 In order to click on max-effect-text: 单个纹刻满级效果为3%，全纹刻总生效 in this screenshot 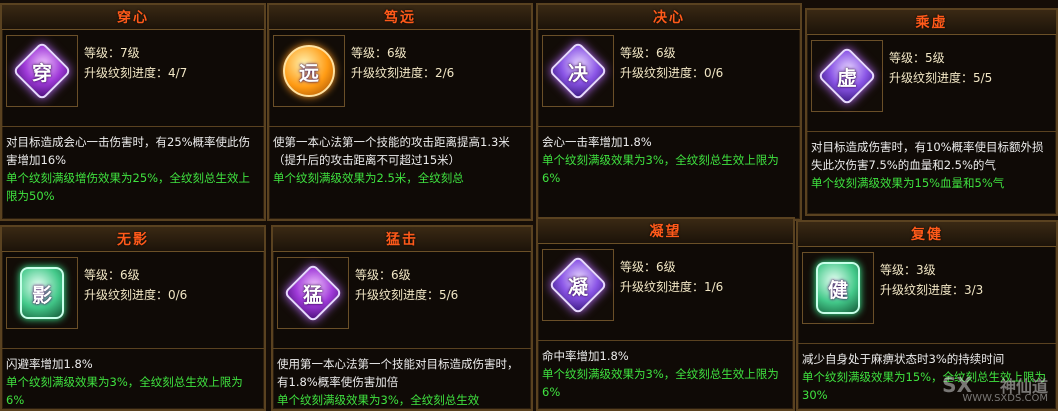, I will do `click(378, 400)`.